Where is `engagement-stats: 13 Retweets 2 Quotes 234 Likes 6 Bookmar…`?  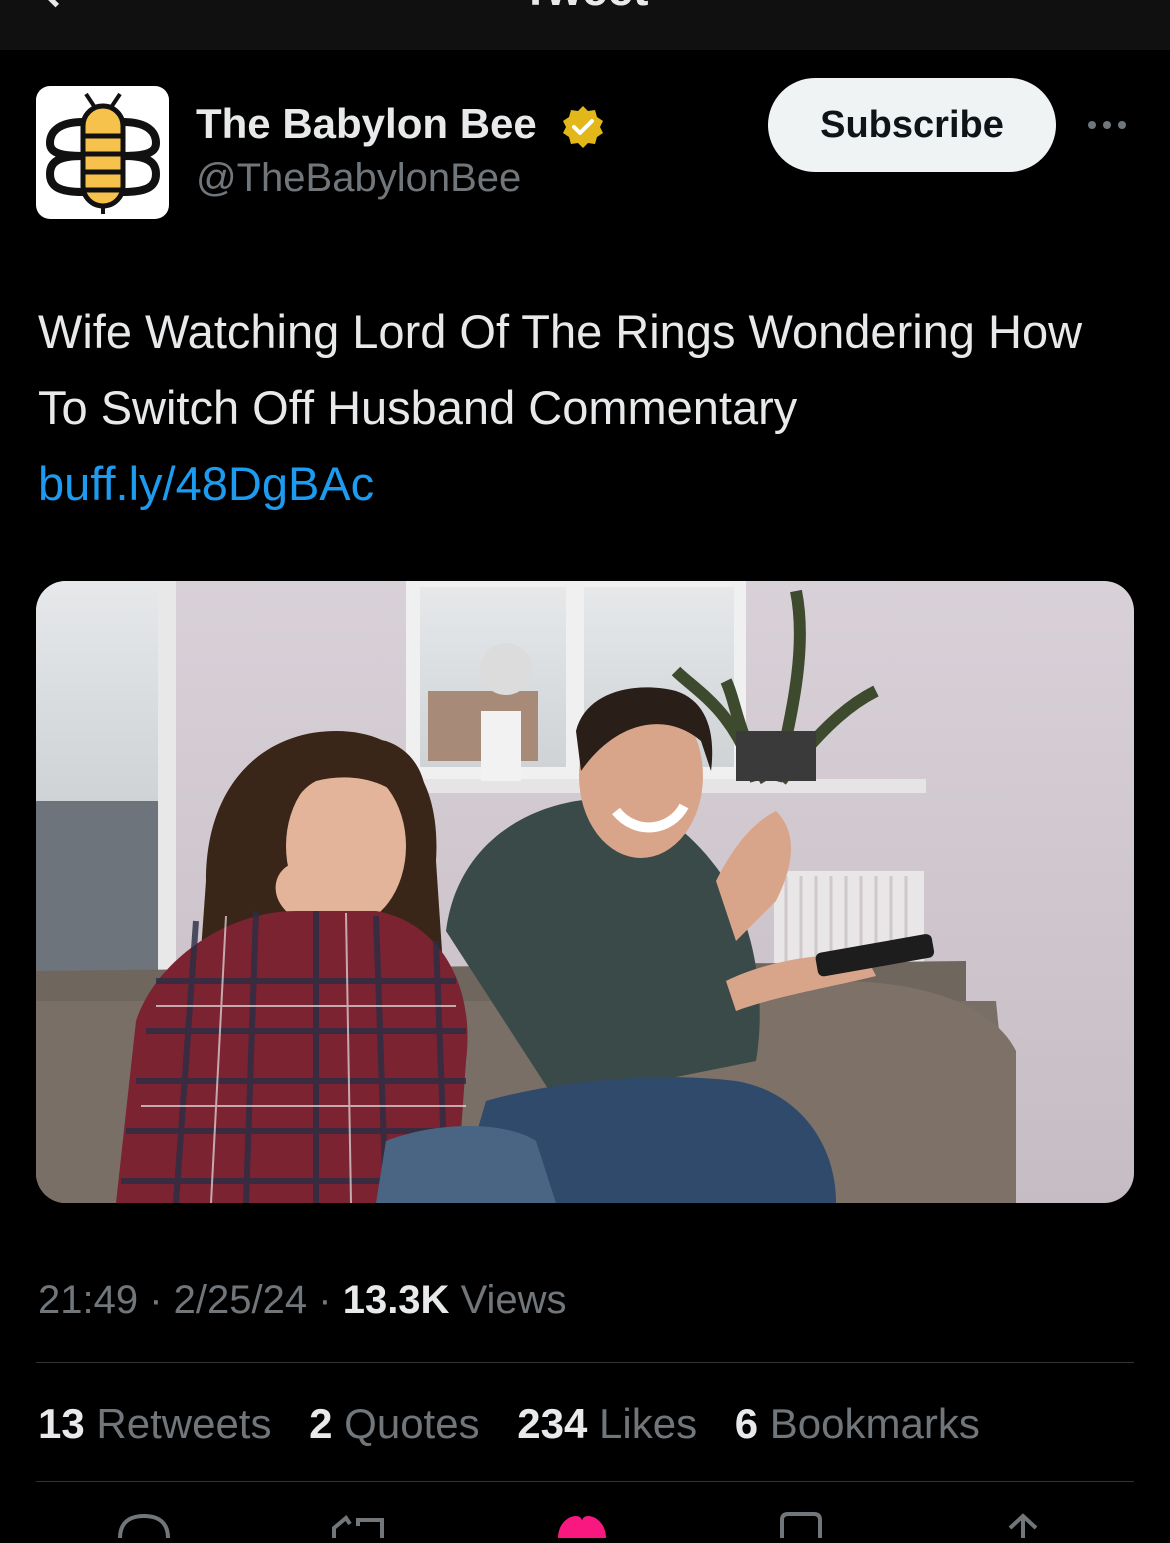 engagement-stats: 13 Retweets 2 Quotes 234 Likes 6 Bookmar… is located at coordinates (522, 1424).